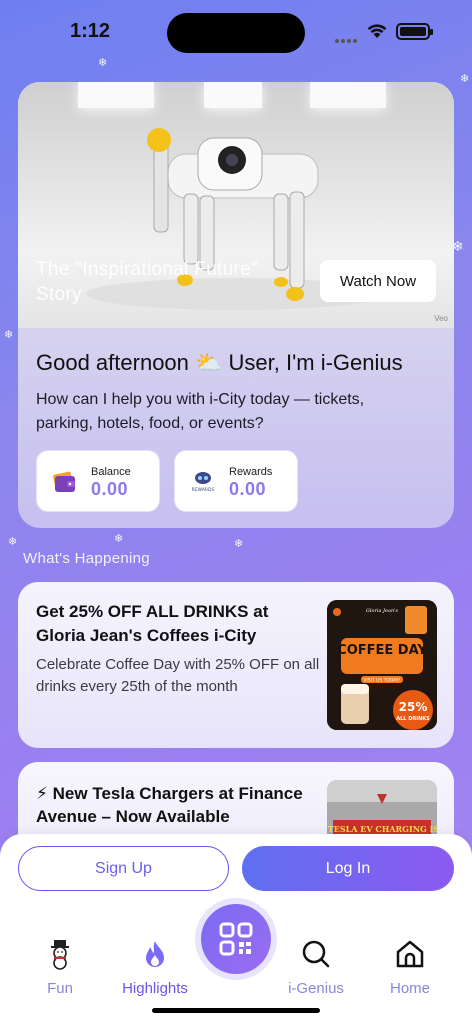 This screenshot has height=1024, width=472. I want to click on snowman-icon, so click(60, 955).